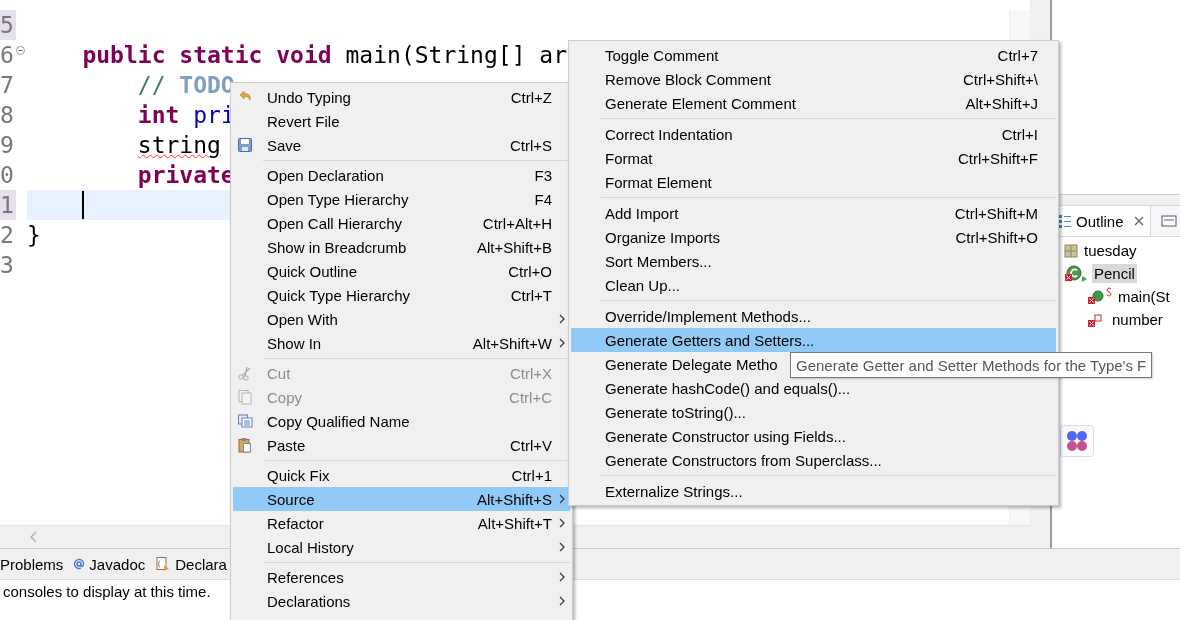 The height and width of the screenshot is (620, 1180). What do you see at coordinates (185, 175) in the screenshot?
I see `code-line: private` at bounding box center [185, 175].